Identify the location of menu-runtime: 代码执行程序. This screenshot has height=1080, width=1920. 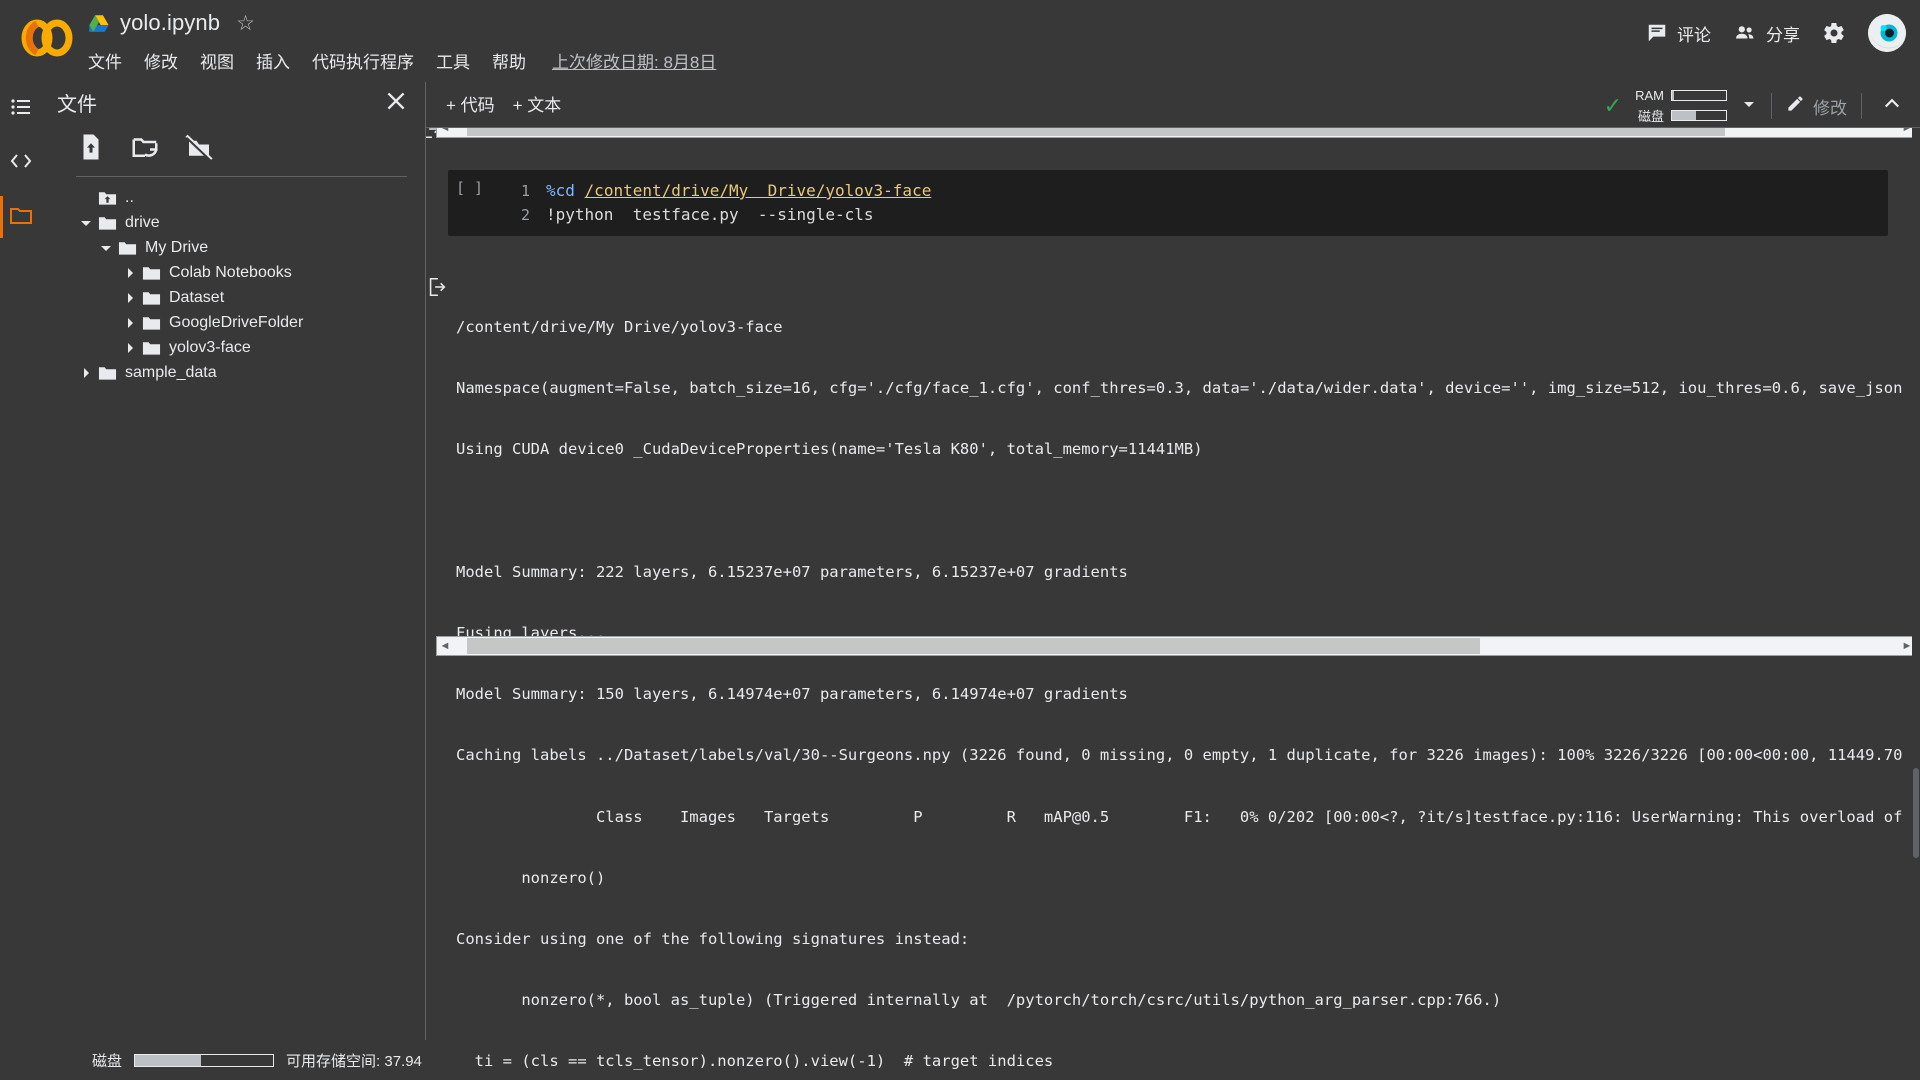
(363, 60).